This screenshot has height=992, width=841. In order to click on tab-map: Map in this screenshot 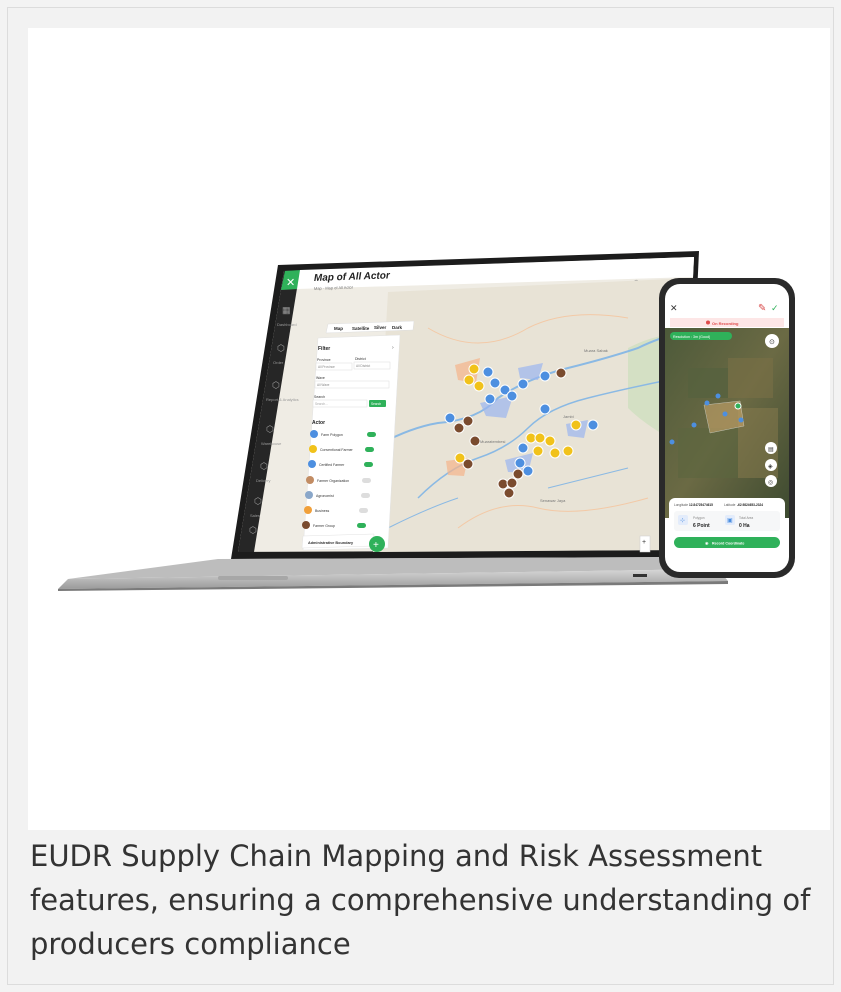, I will do `click(338, 328)`.